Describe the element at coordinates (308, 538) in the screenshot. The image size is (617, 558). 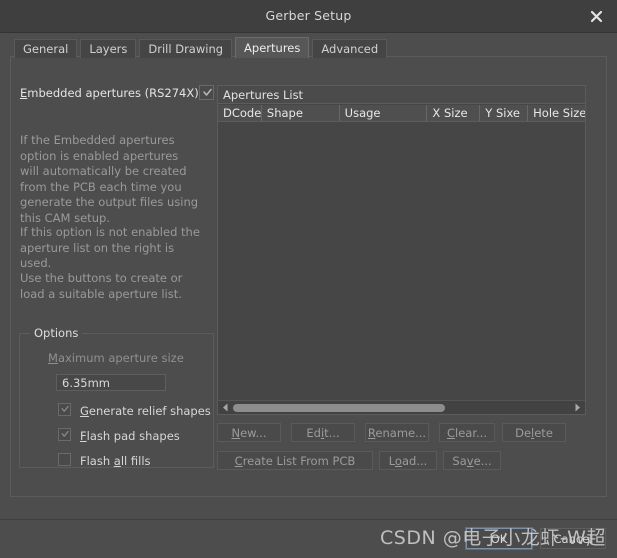
I see `dialog-footer: OK Cancel` at that location.